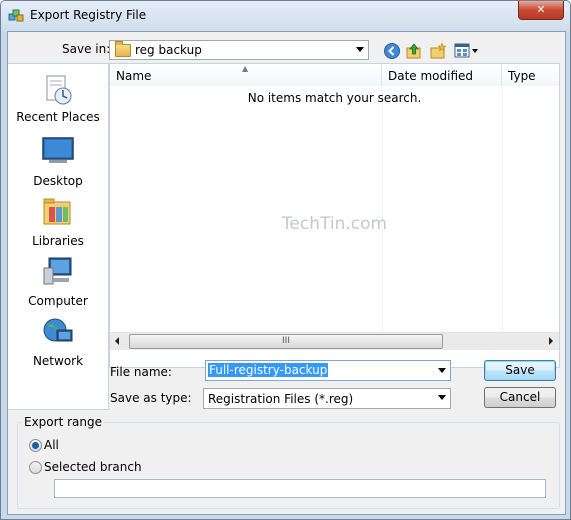  I want to click on place-label: Desktop, so click(58, 181).